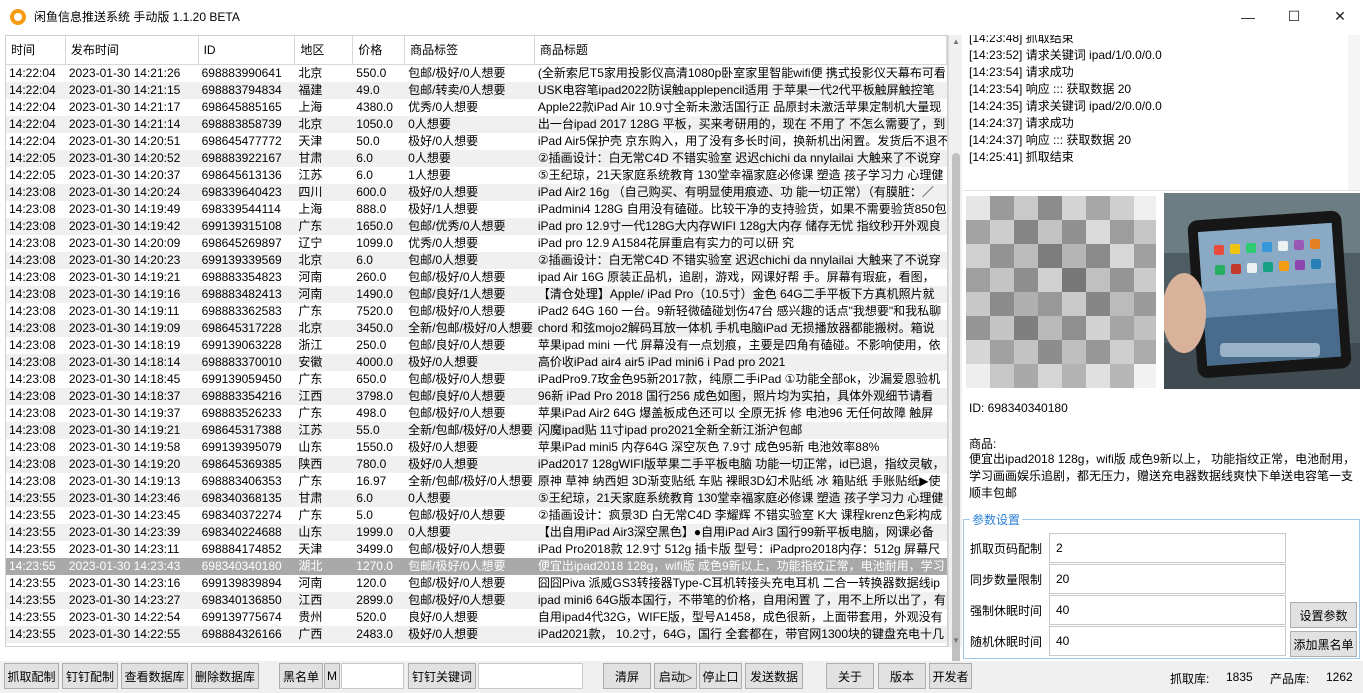  I want to click on scroll-up-icon: ▲, so click(956, 41).